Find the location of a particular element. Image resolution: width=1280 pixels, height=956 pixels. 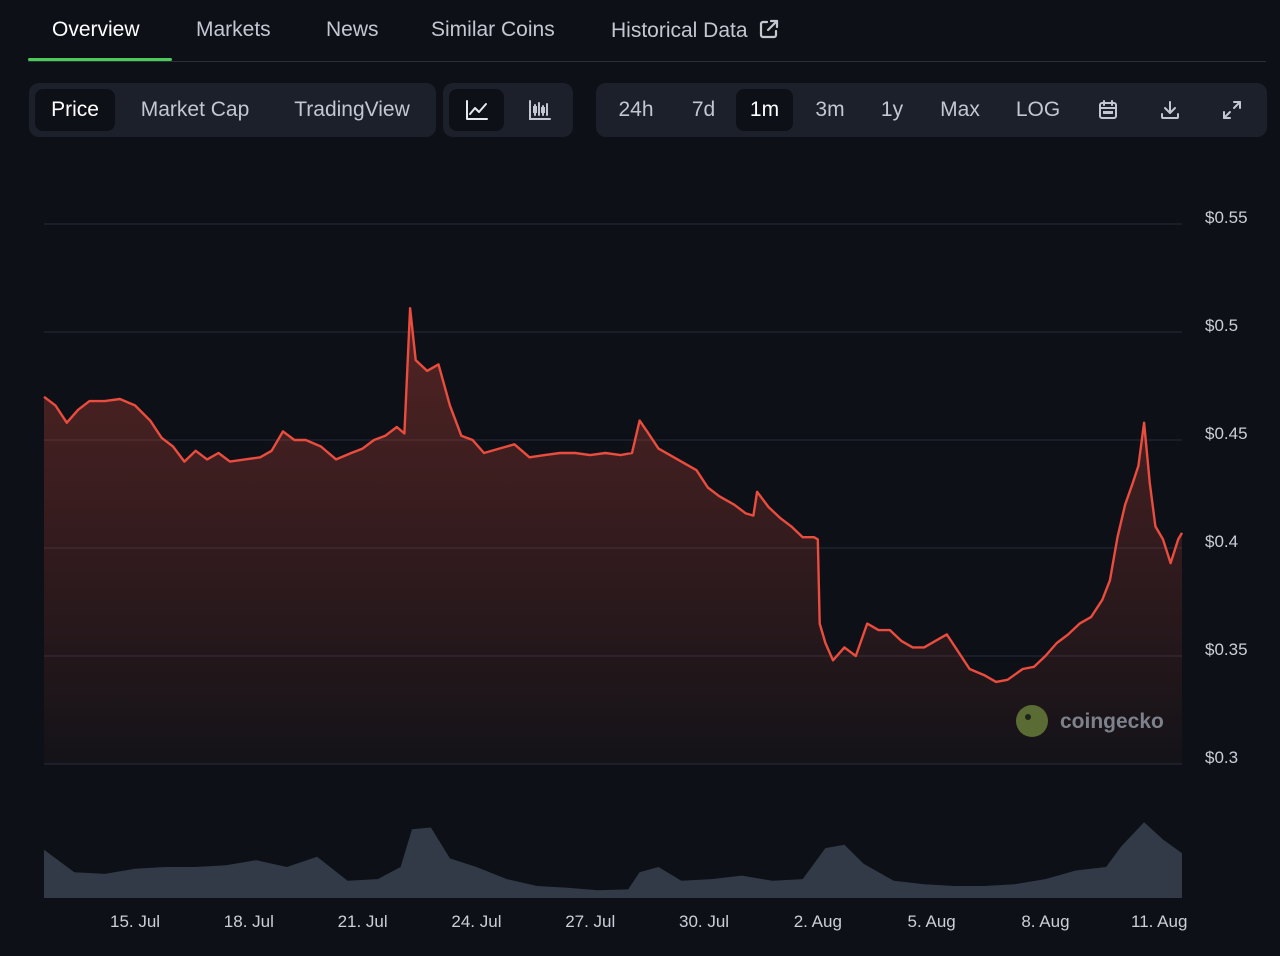

volume-area is located at coordinates (613, 860).